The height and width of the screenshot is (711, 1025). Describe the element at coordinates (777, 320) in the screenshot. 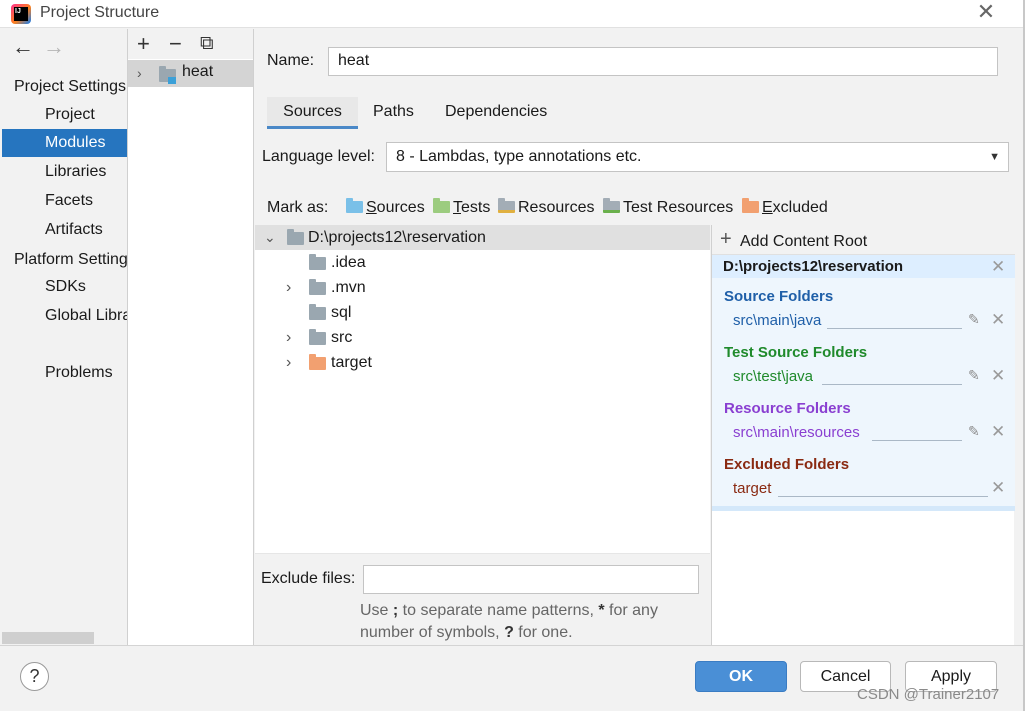

I see `source-folder-entry: src\main\java` at that location.